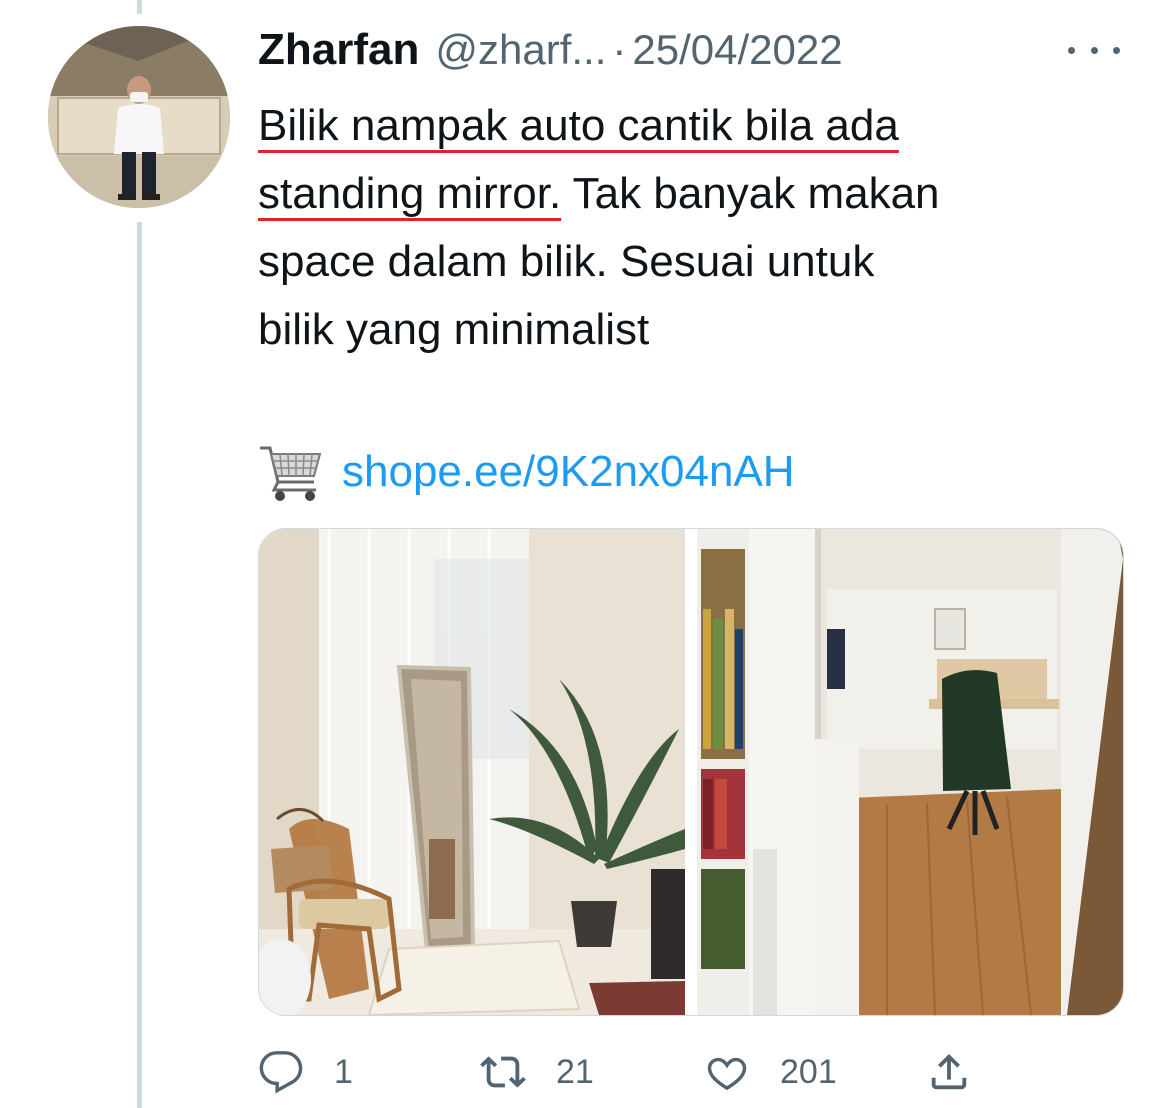  What do you see at coordinates (737, 50) in the screenshot?
I see `tweet-date: 25/04/2022` at bounding box center [737, 50].